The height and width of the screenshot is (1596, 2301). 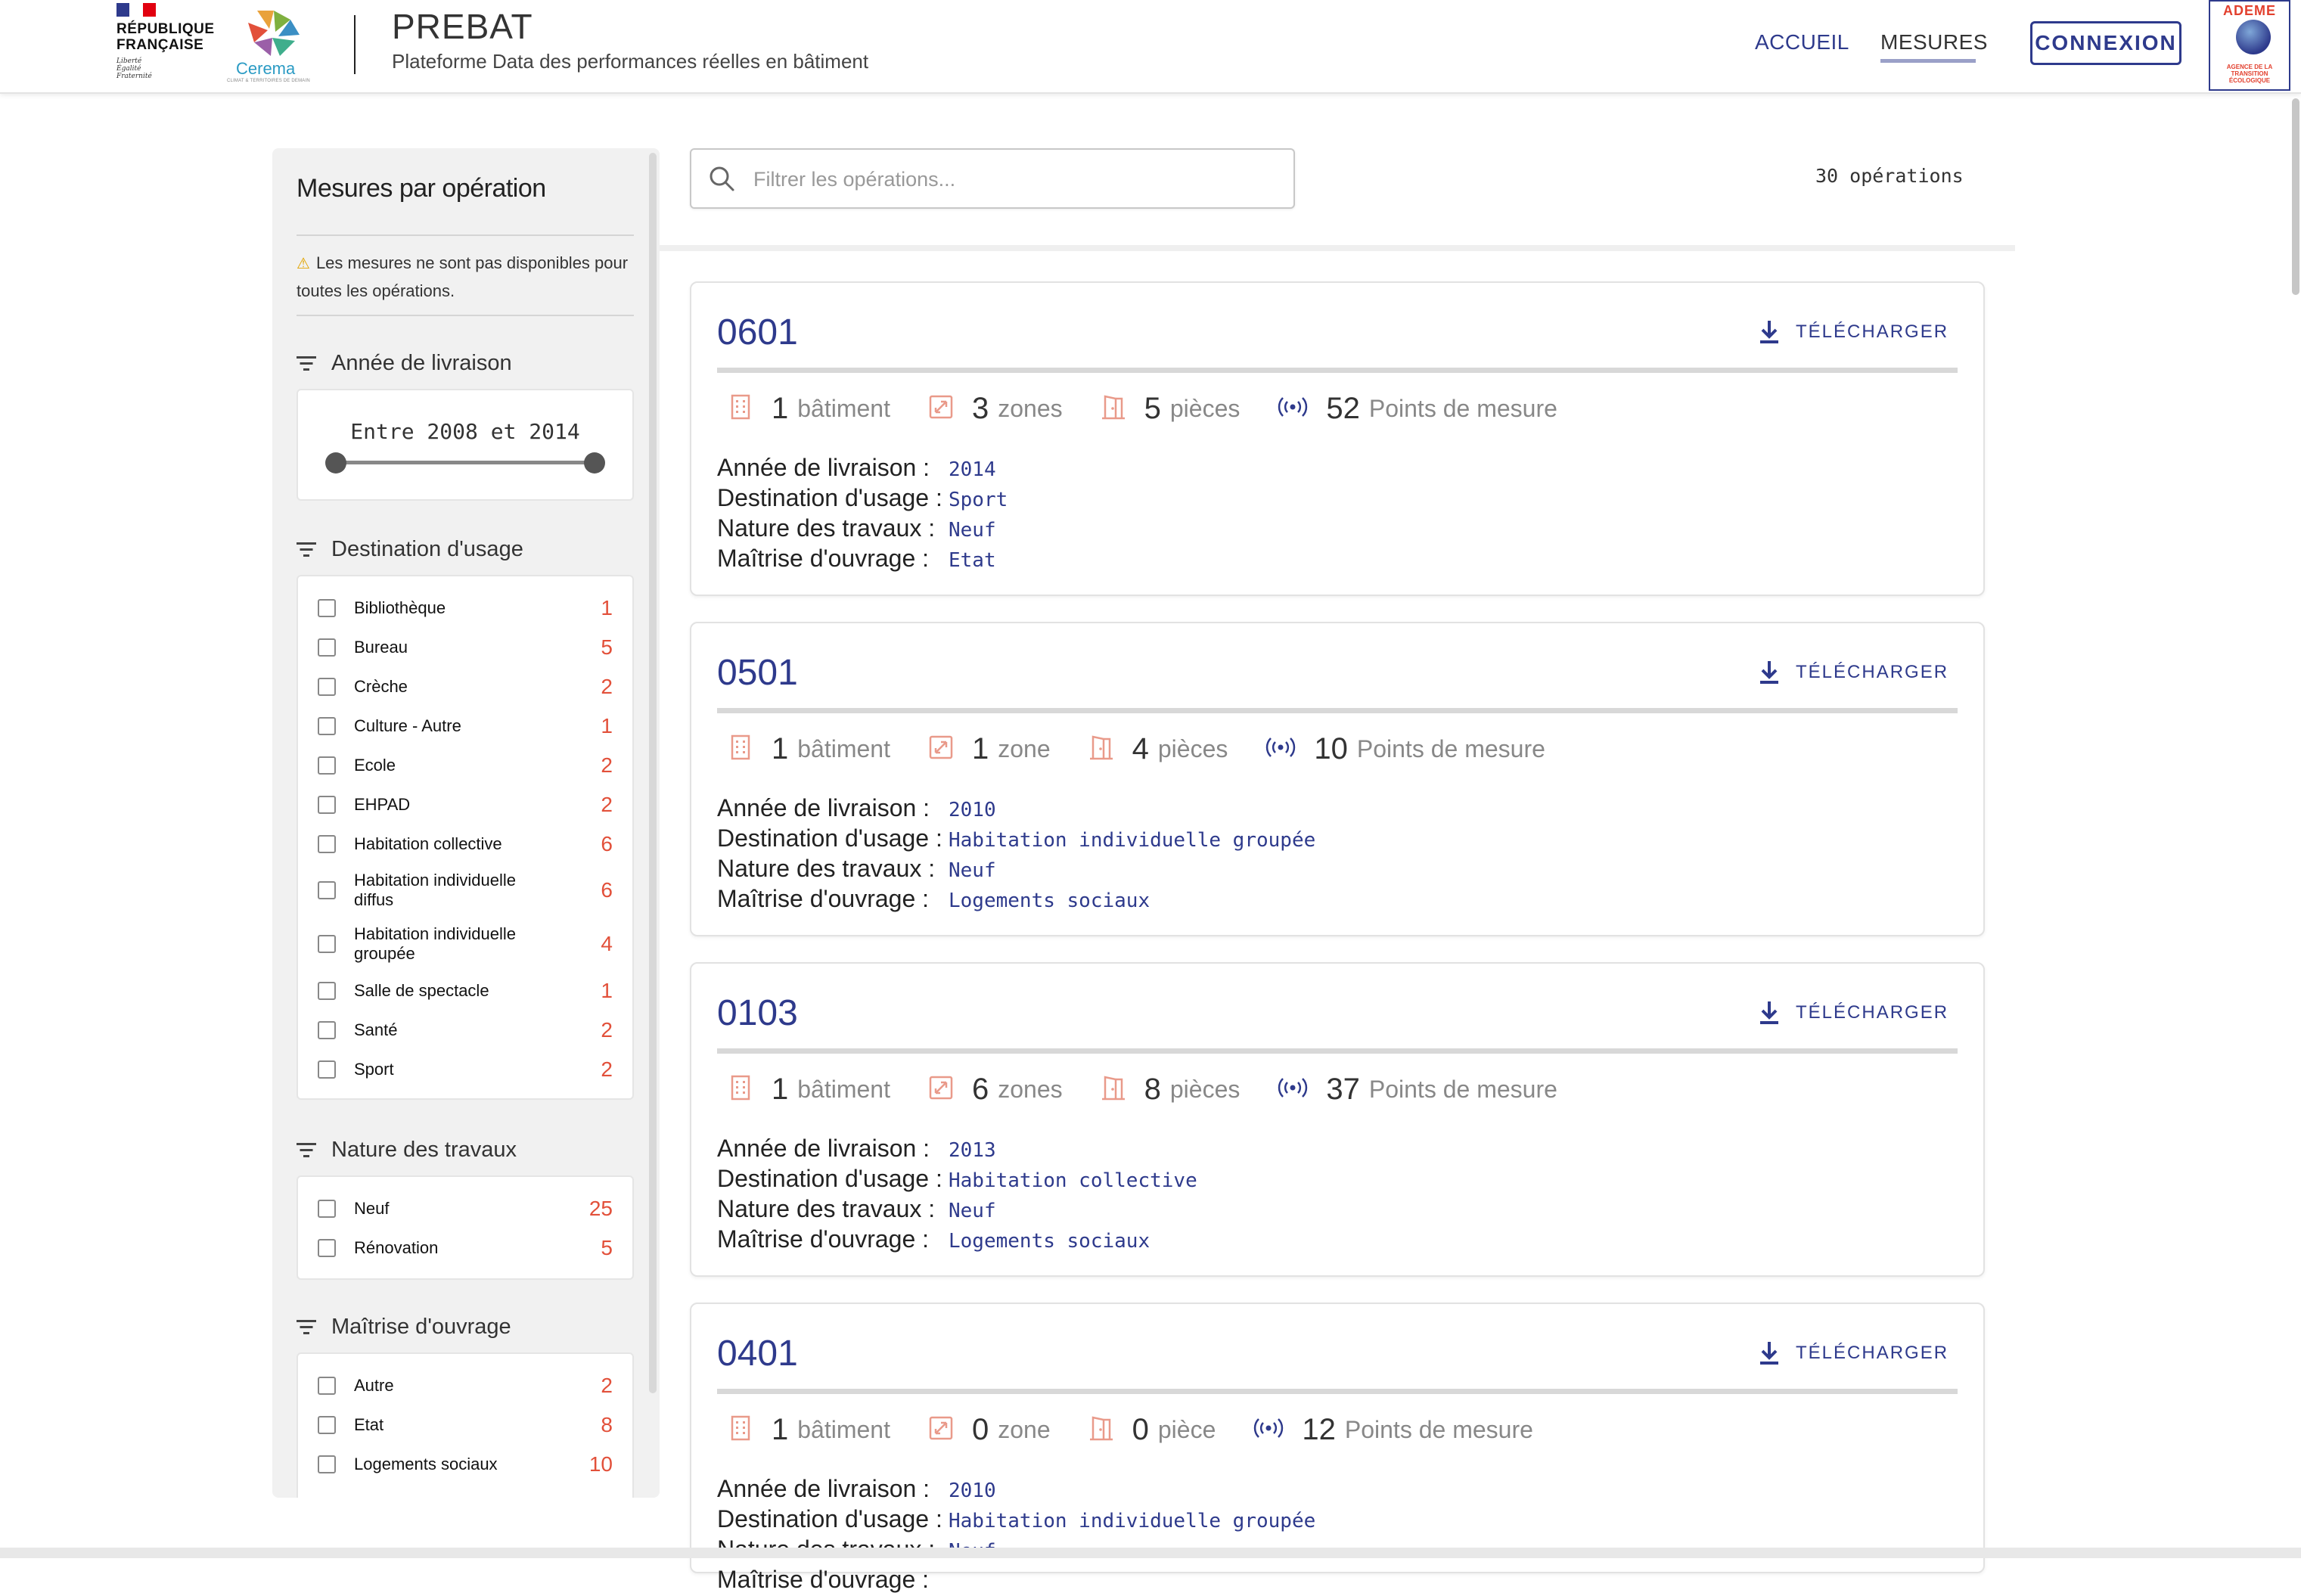 What do you see at coordinates (465, 726) in the screenshot?
I see `filter-option: Culture - Autre 1` at bounding box center [465, 726].